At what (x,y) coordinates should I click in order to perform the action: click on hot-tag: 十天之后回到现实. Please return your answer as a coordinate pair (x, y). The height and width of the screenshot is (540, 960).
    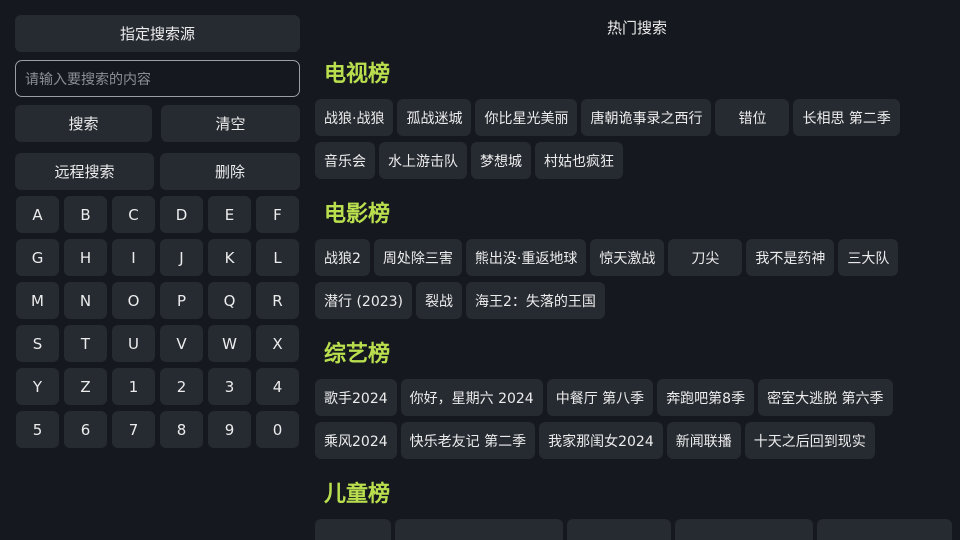
    Looking at the image, I should click on (809, 440).